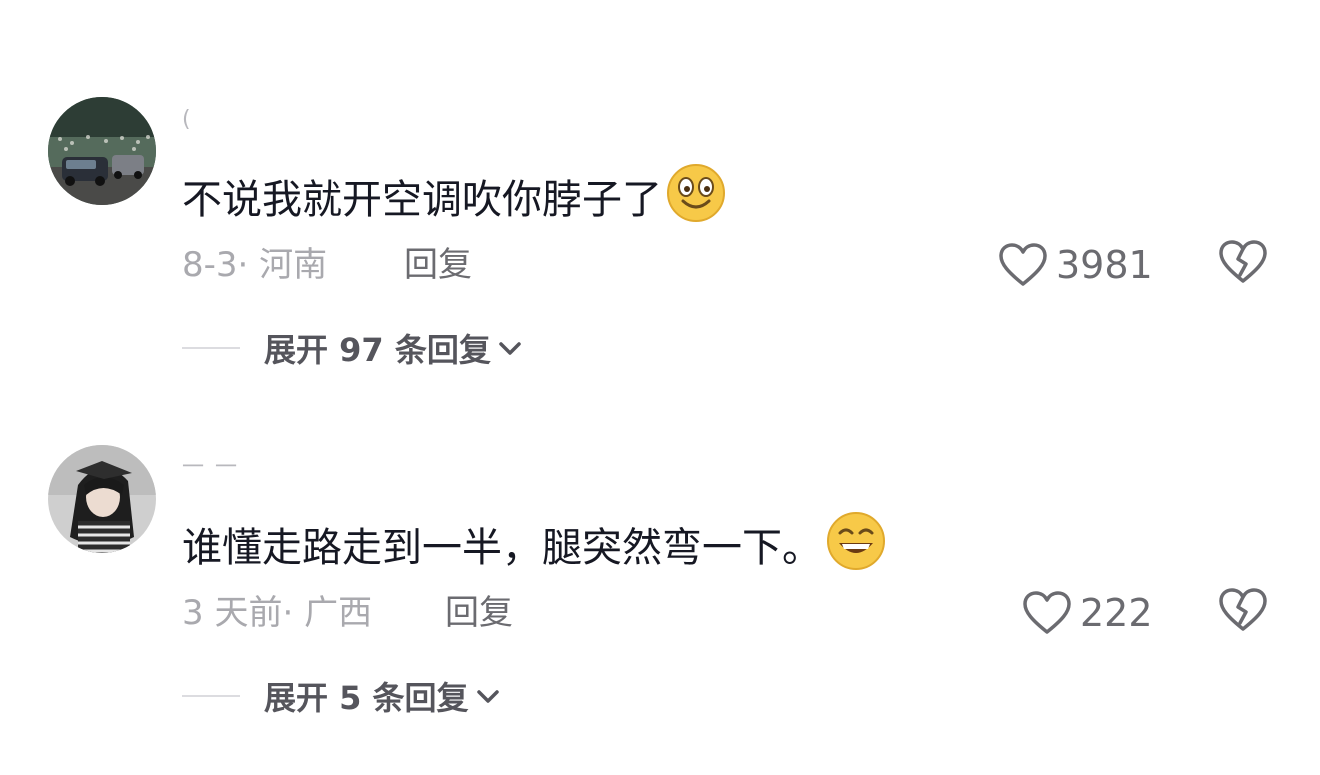  I want to click on smiling-face-emoji-icon, so click(696, 200).